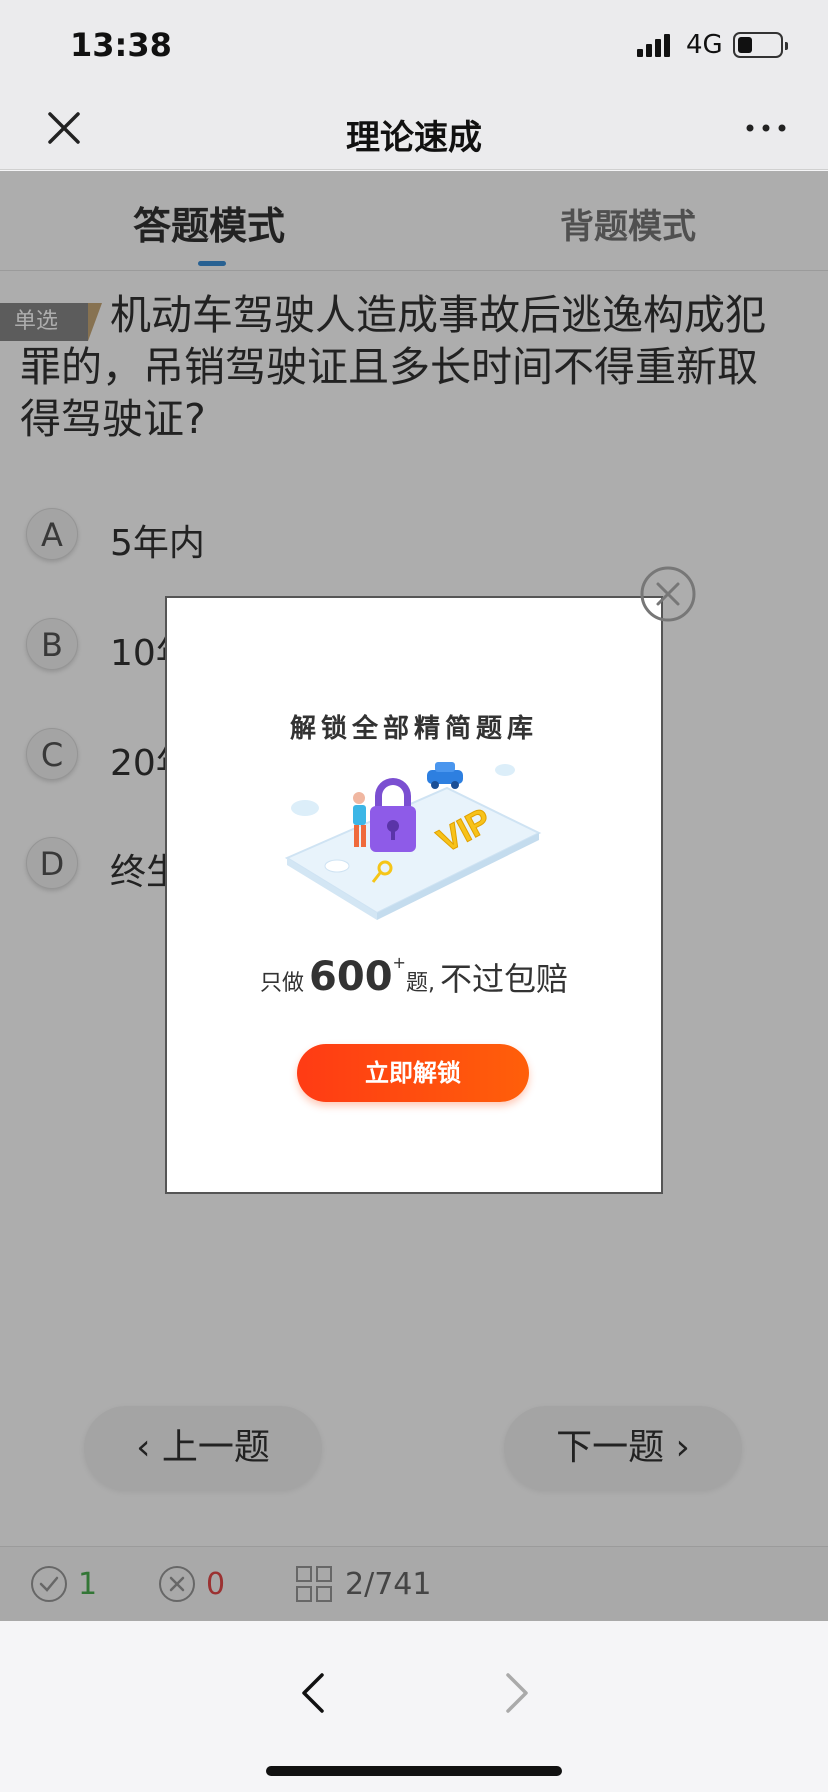 This screenshot has width=828, height=1792. Describe the element at coordinates (121, 45) in the screenshot. I see `status-time: 13:38` at that location.